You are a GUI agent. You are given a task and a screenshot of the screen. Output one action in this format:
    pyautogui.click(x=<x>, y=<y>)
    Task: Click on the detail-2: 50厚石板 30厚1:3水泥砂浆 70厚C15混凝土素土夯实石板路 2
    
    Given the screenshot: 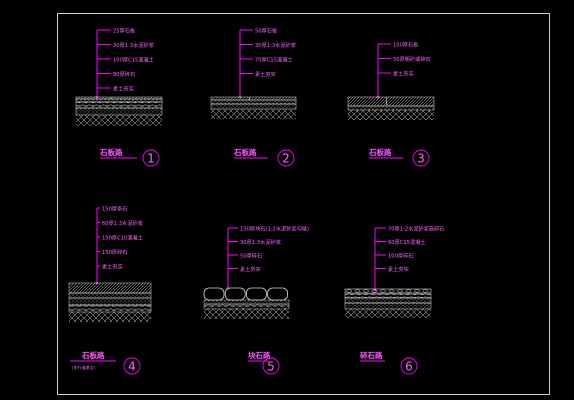 What is the action you would take?
    pyautogui.click(x=253, y=97)
    